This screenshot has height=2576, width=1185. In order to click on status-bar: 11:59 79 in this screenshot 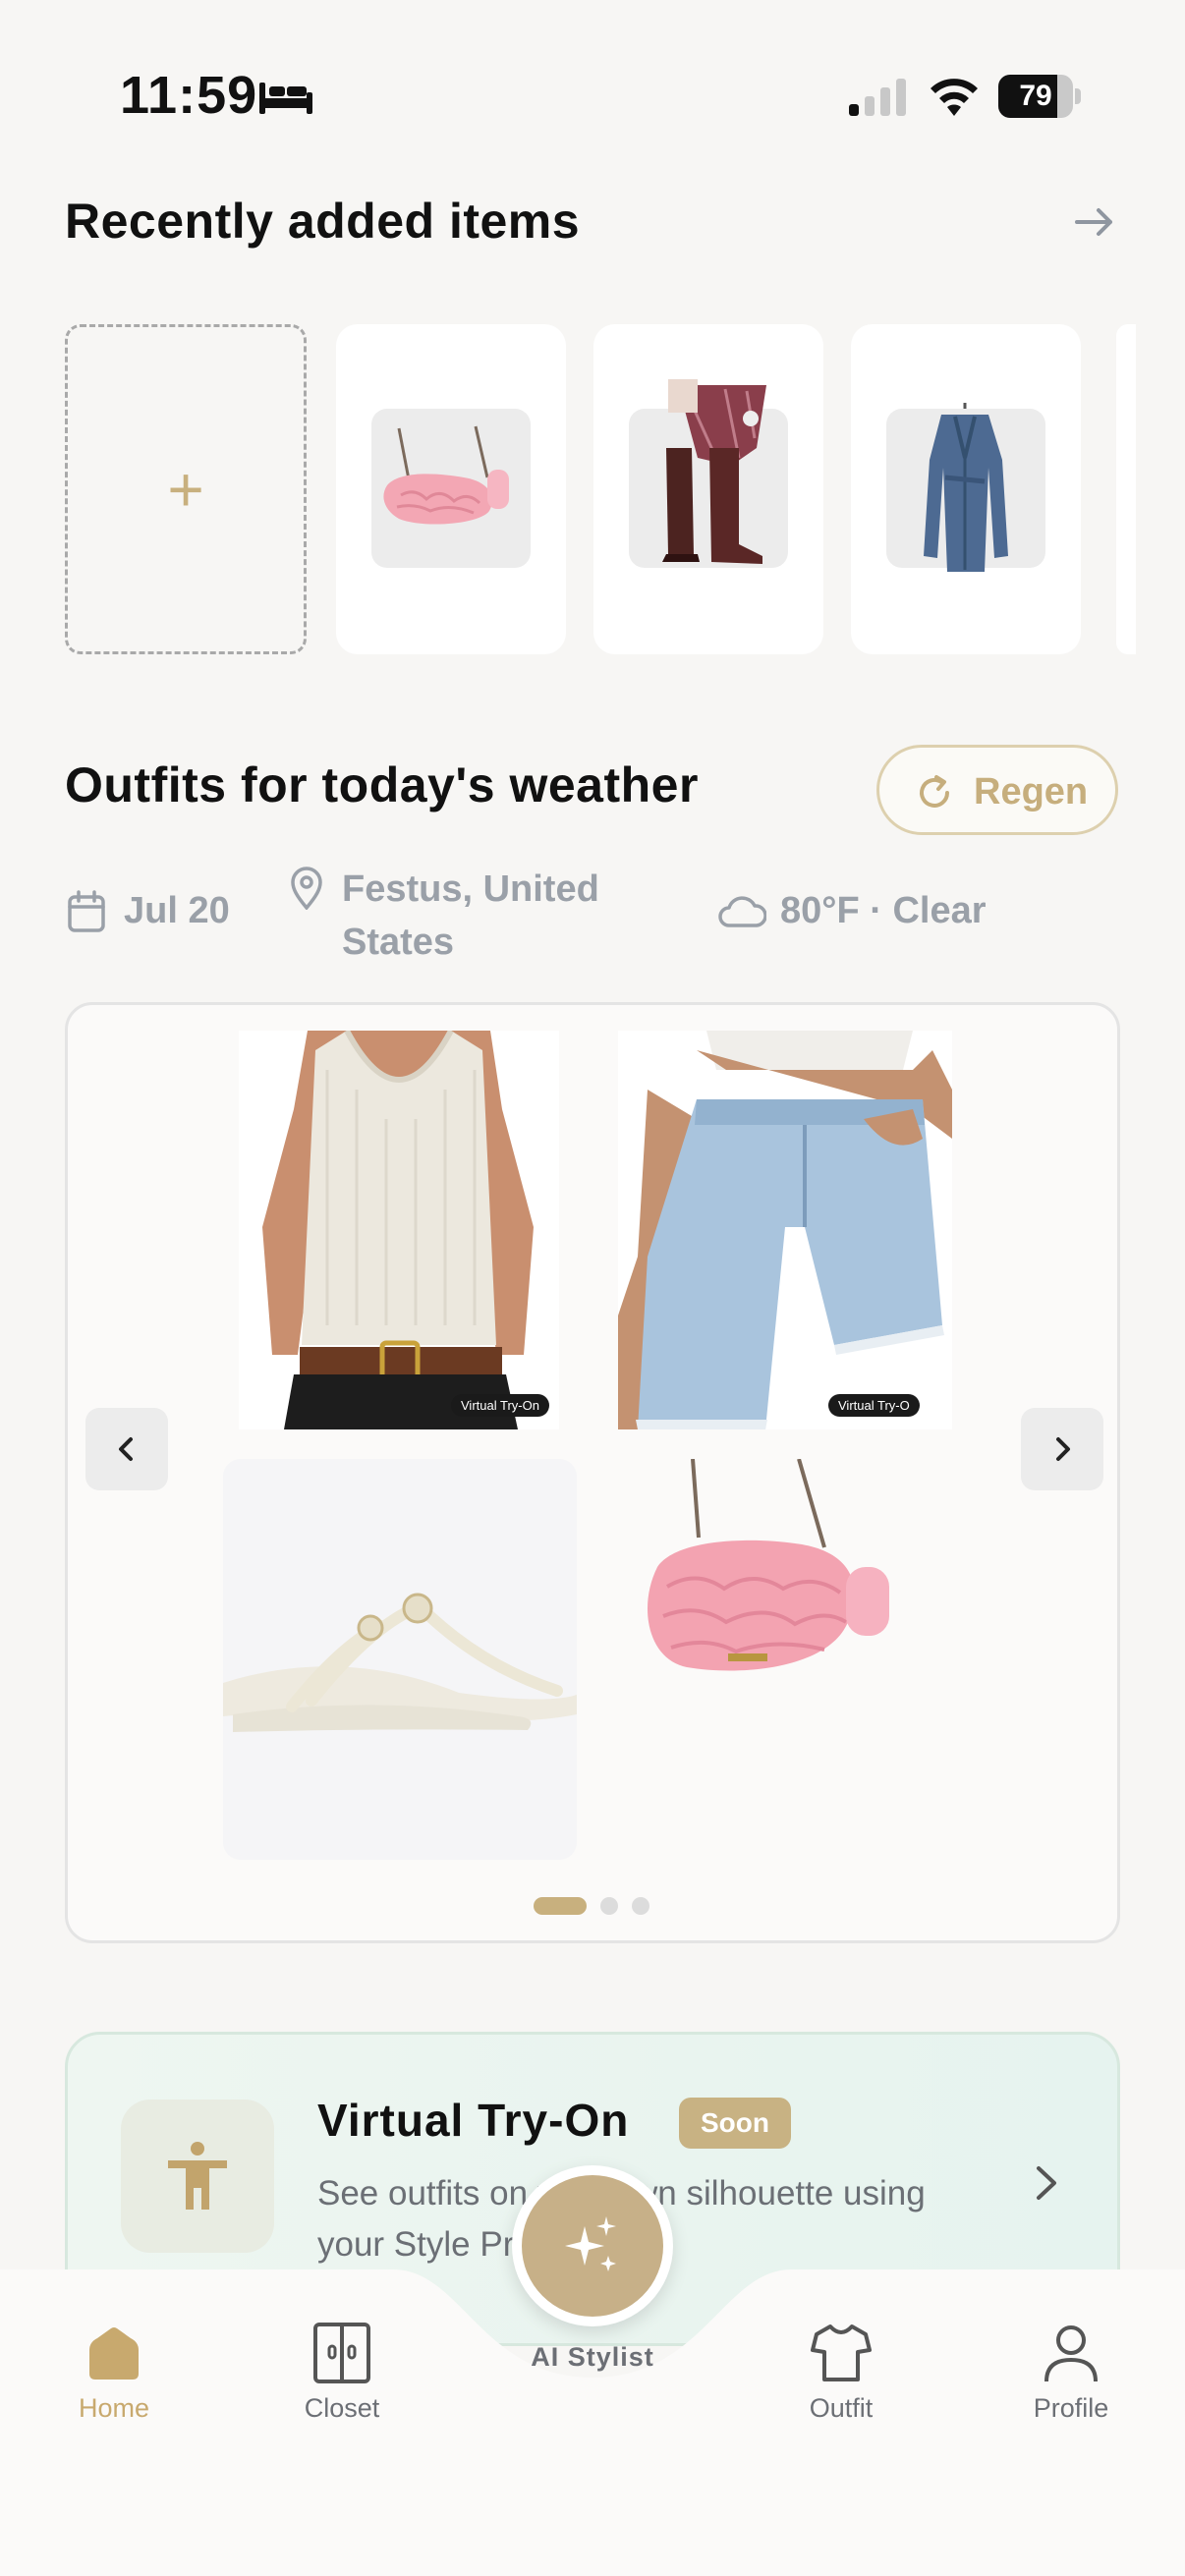, I will do `click(592, 93)`.